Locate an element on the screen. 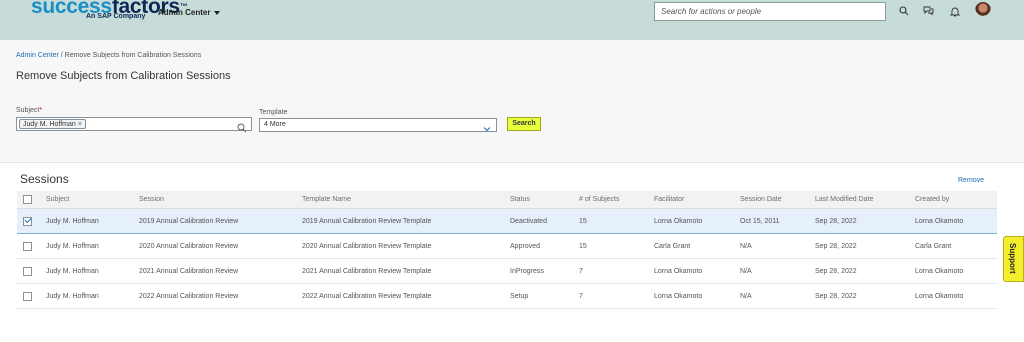 The width and height of the screenshot is (1024, 342). successfactors-logo: successfactors™ An SAP Company is located at coordinates (109, 10).